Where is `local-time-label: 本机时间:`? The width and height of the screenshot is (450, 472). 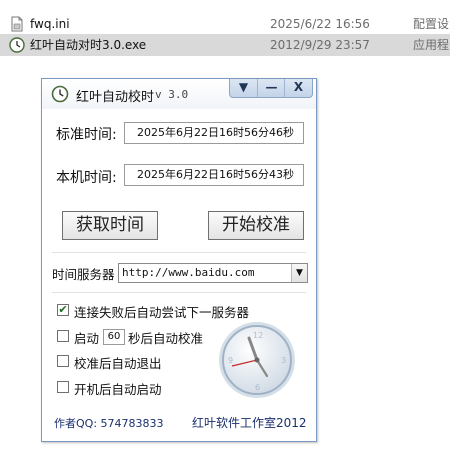 local-time-label: 本机时间: is located at coordinates (86, 178).